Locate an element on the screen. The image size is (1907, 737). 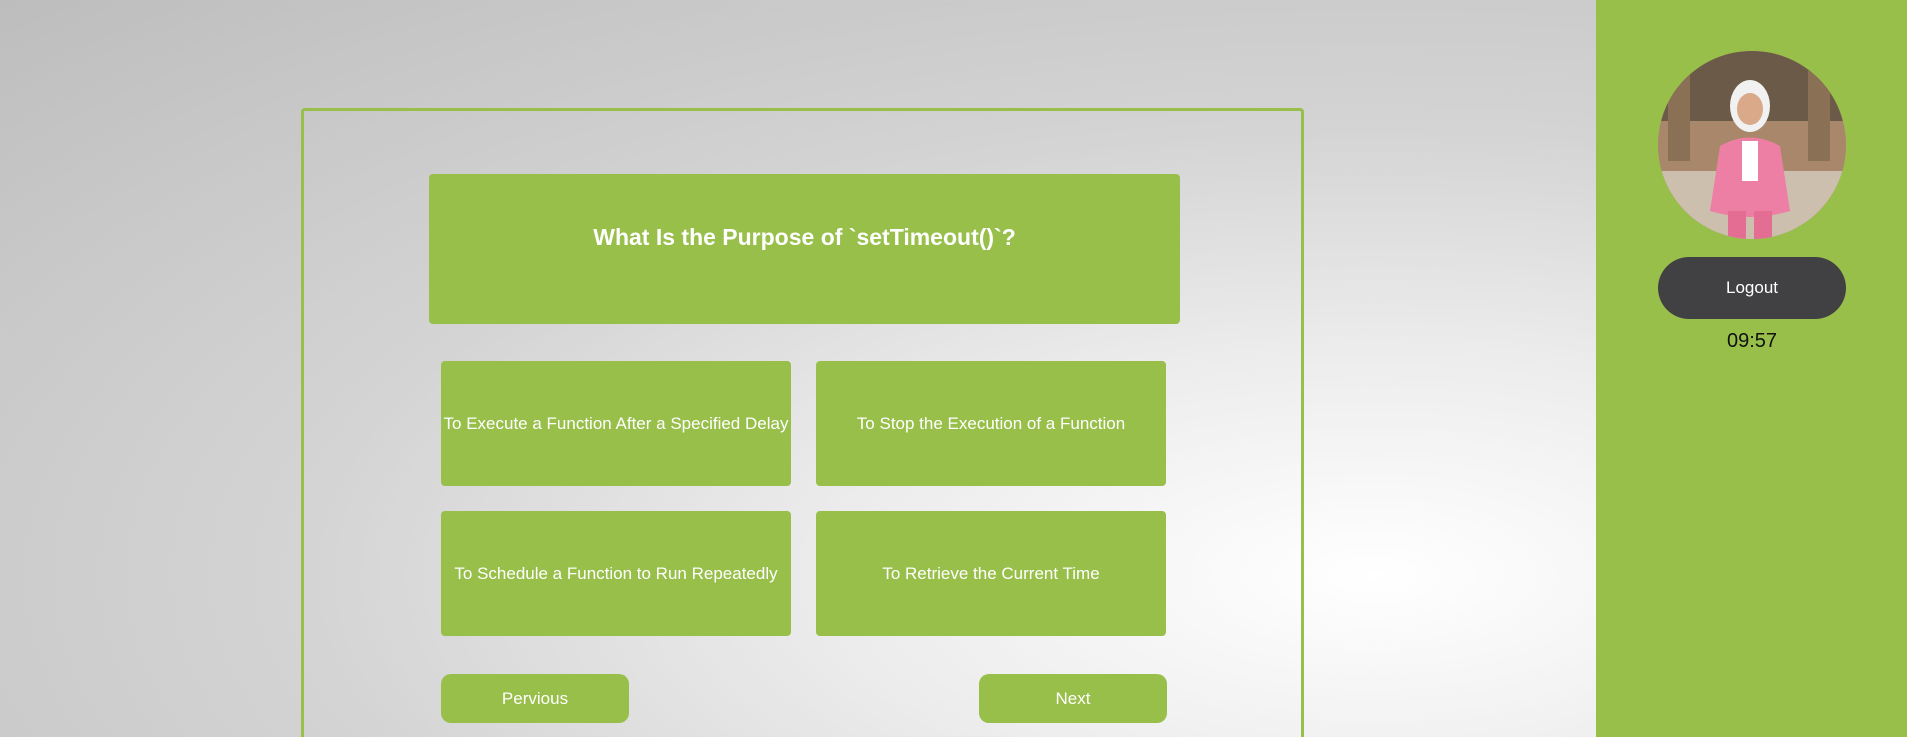
avatar is located at coordinates (1752, 145).